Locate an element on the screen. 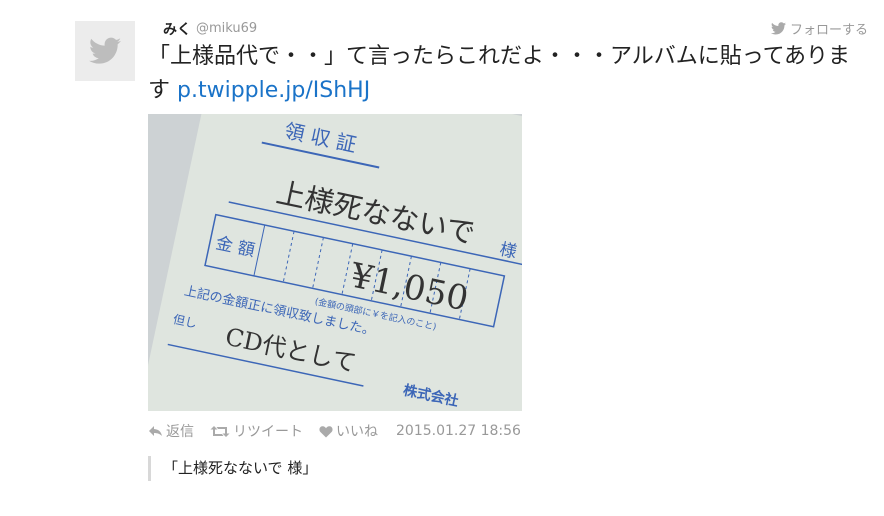 Image resolution: width=884 pixels, height=516 pixels. reply-button: 返信 is located at coordinates (171, 431).